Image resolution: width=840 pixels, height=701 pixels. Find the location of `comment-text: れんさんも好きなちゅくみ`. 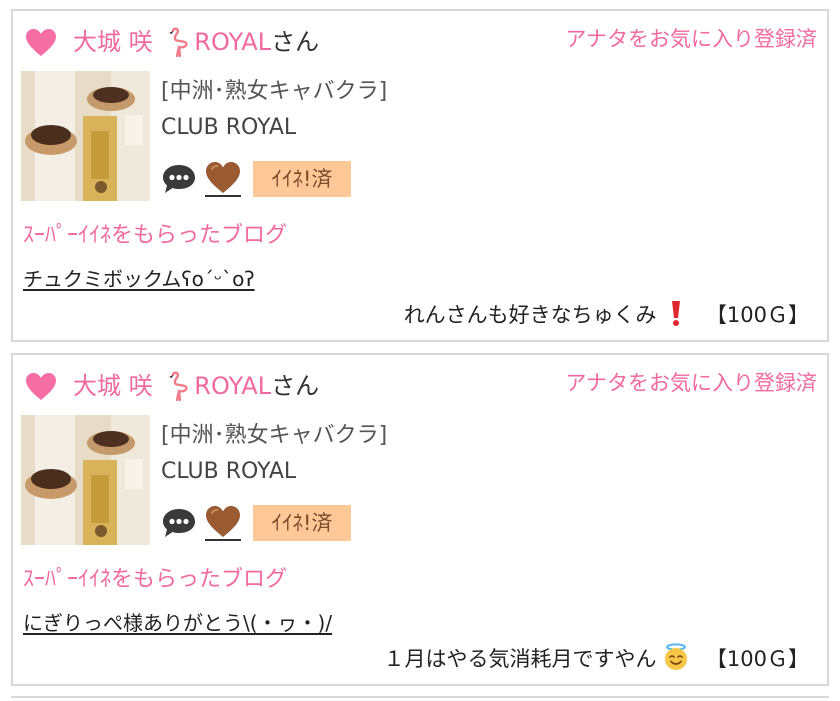

comment-text: れんさんも好きなちゅくみ is located at coordinates (530, 315).